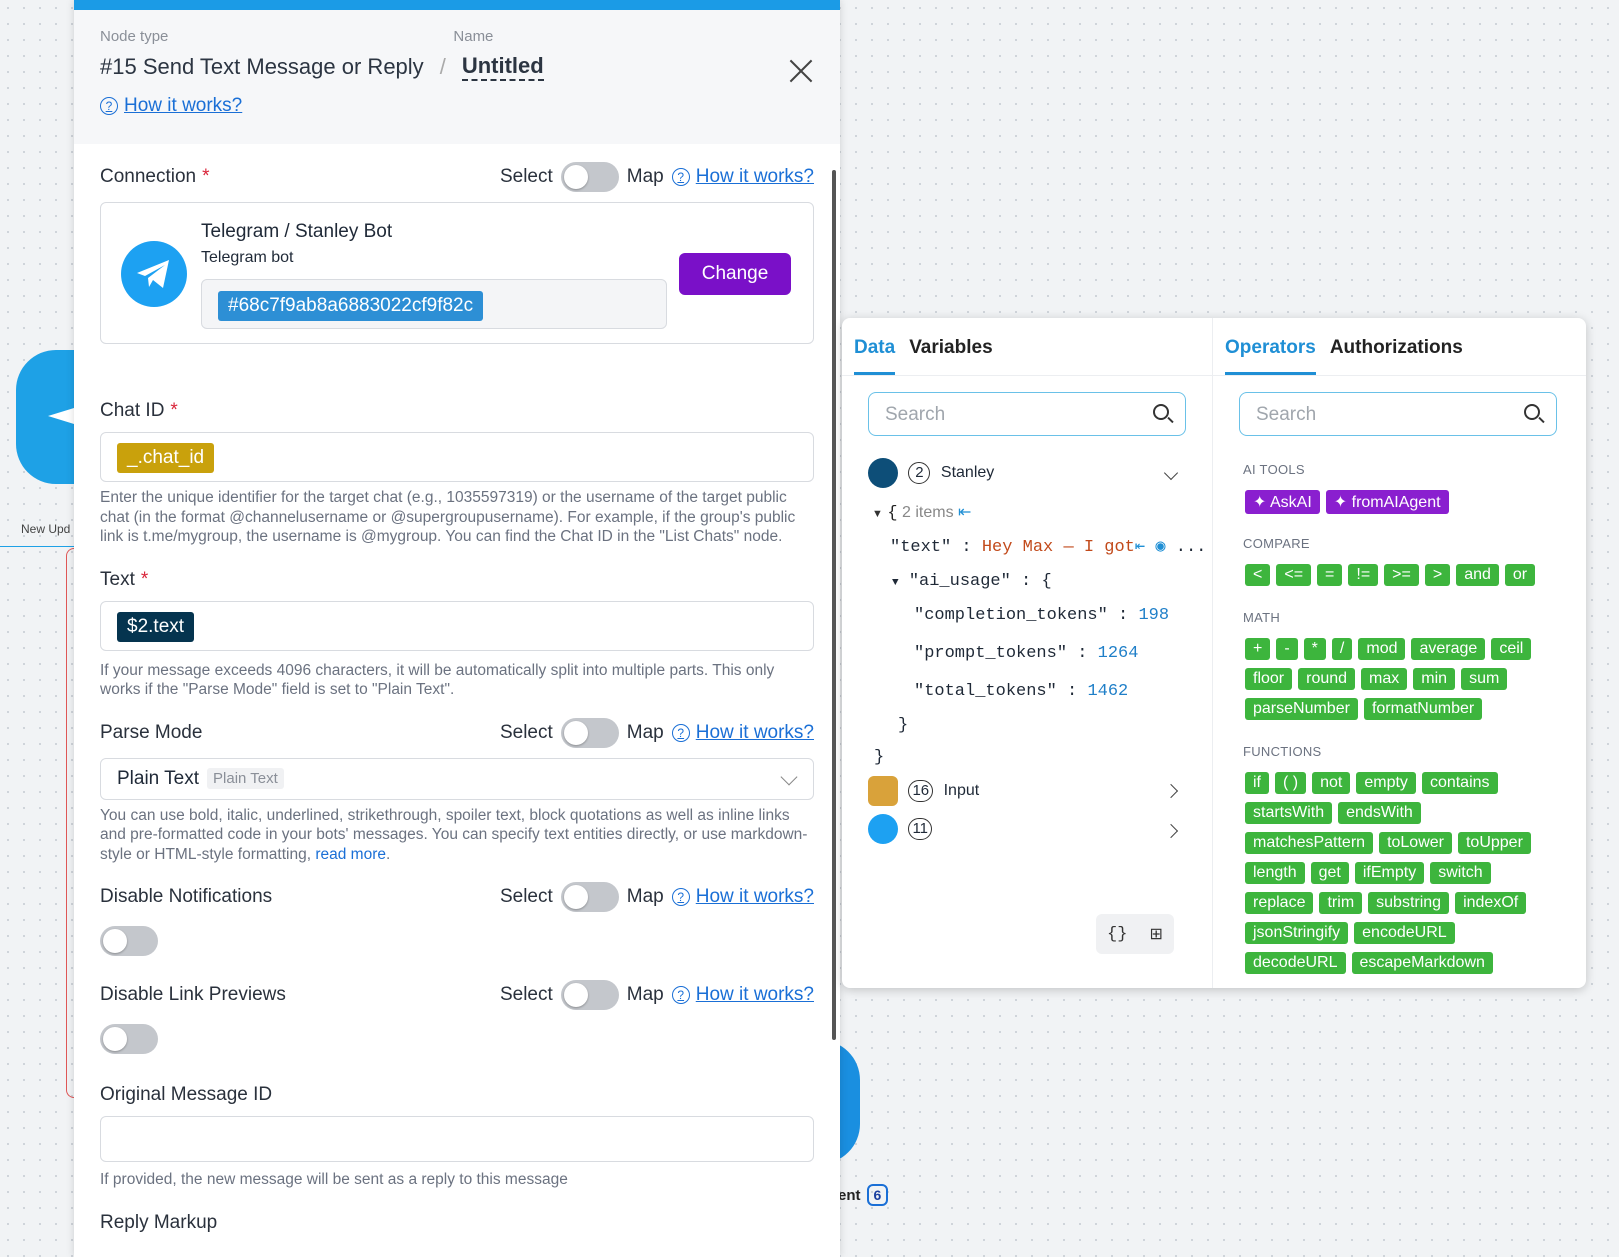 This screenshot has height=1257, width=1619. I want to click on text-pill: $2.text, so click(156, 626).